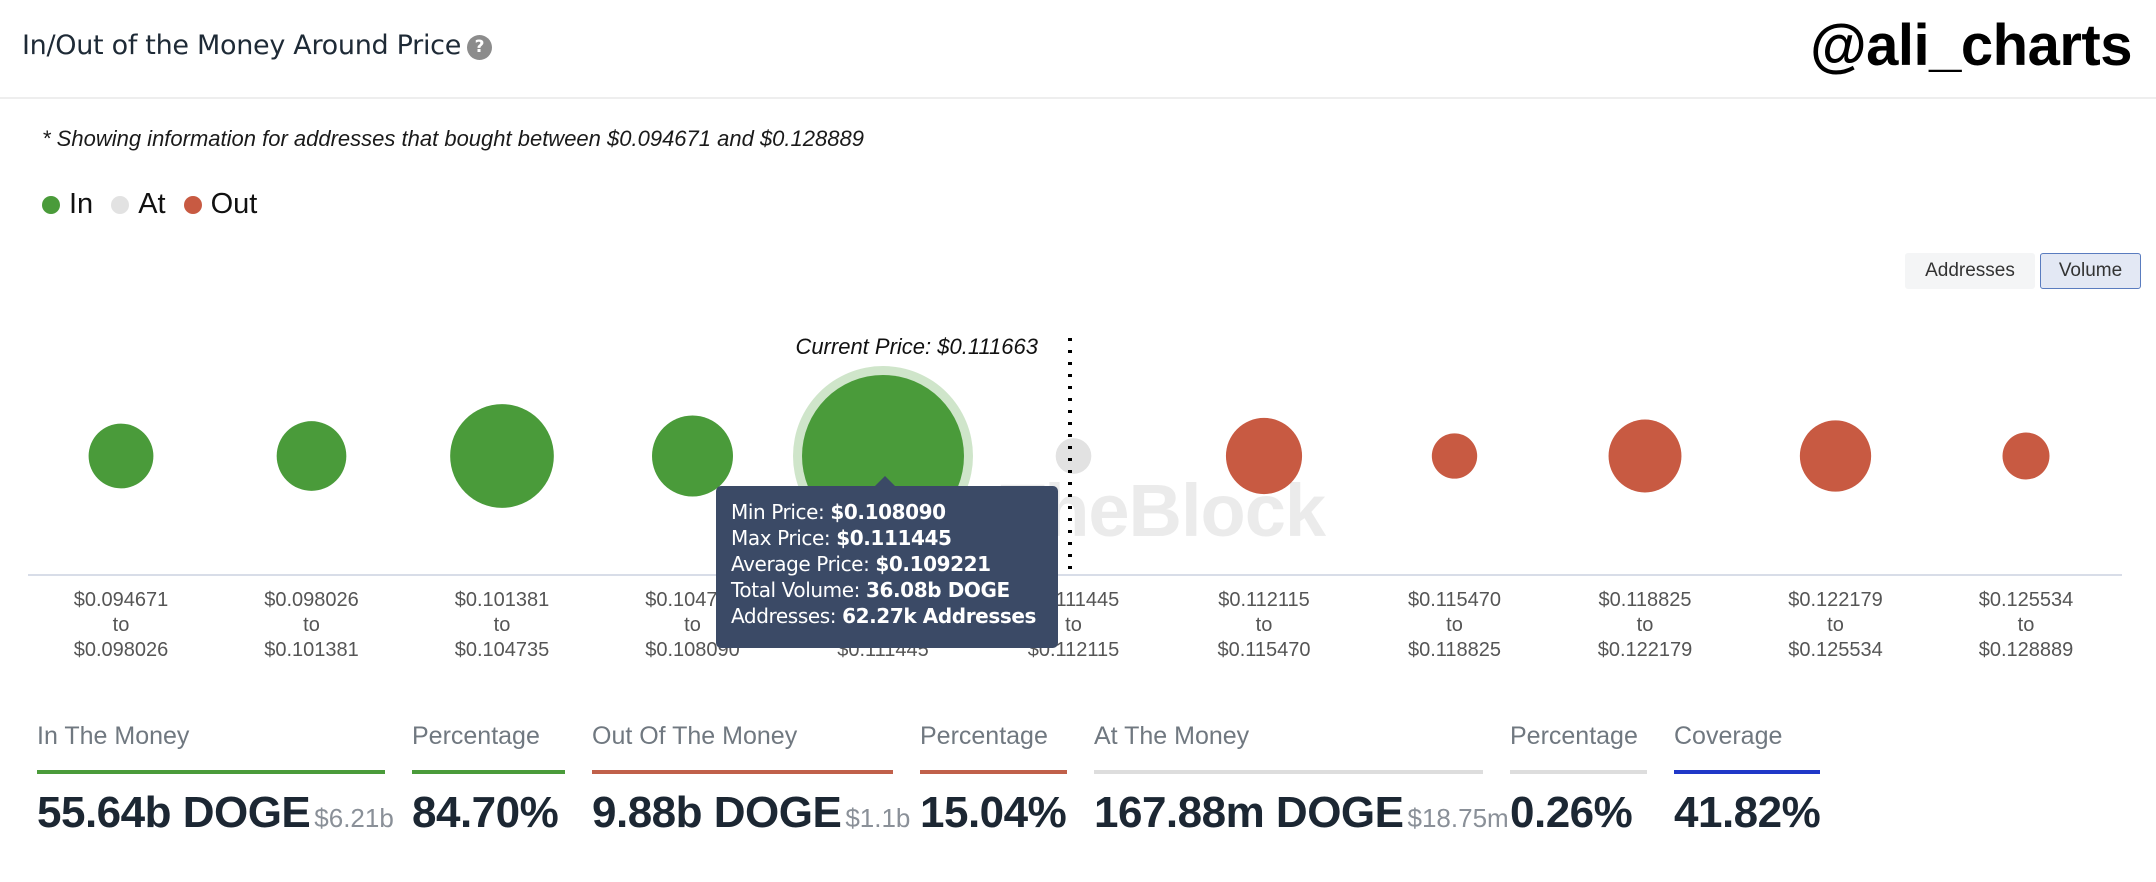 Image resolution: width=2156 pixels, height=882 pixels. I want to click on x-tick-label: $0.118825 to $0.122179, so click(1645, 625).